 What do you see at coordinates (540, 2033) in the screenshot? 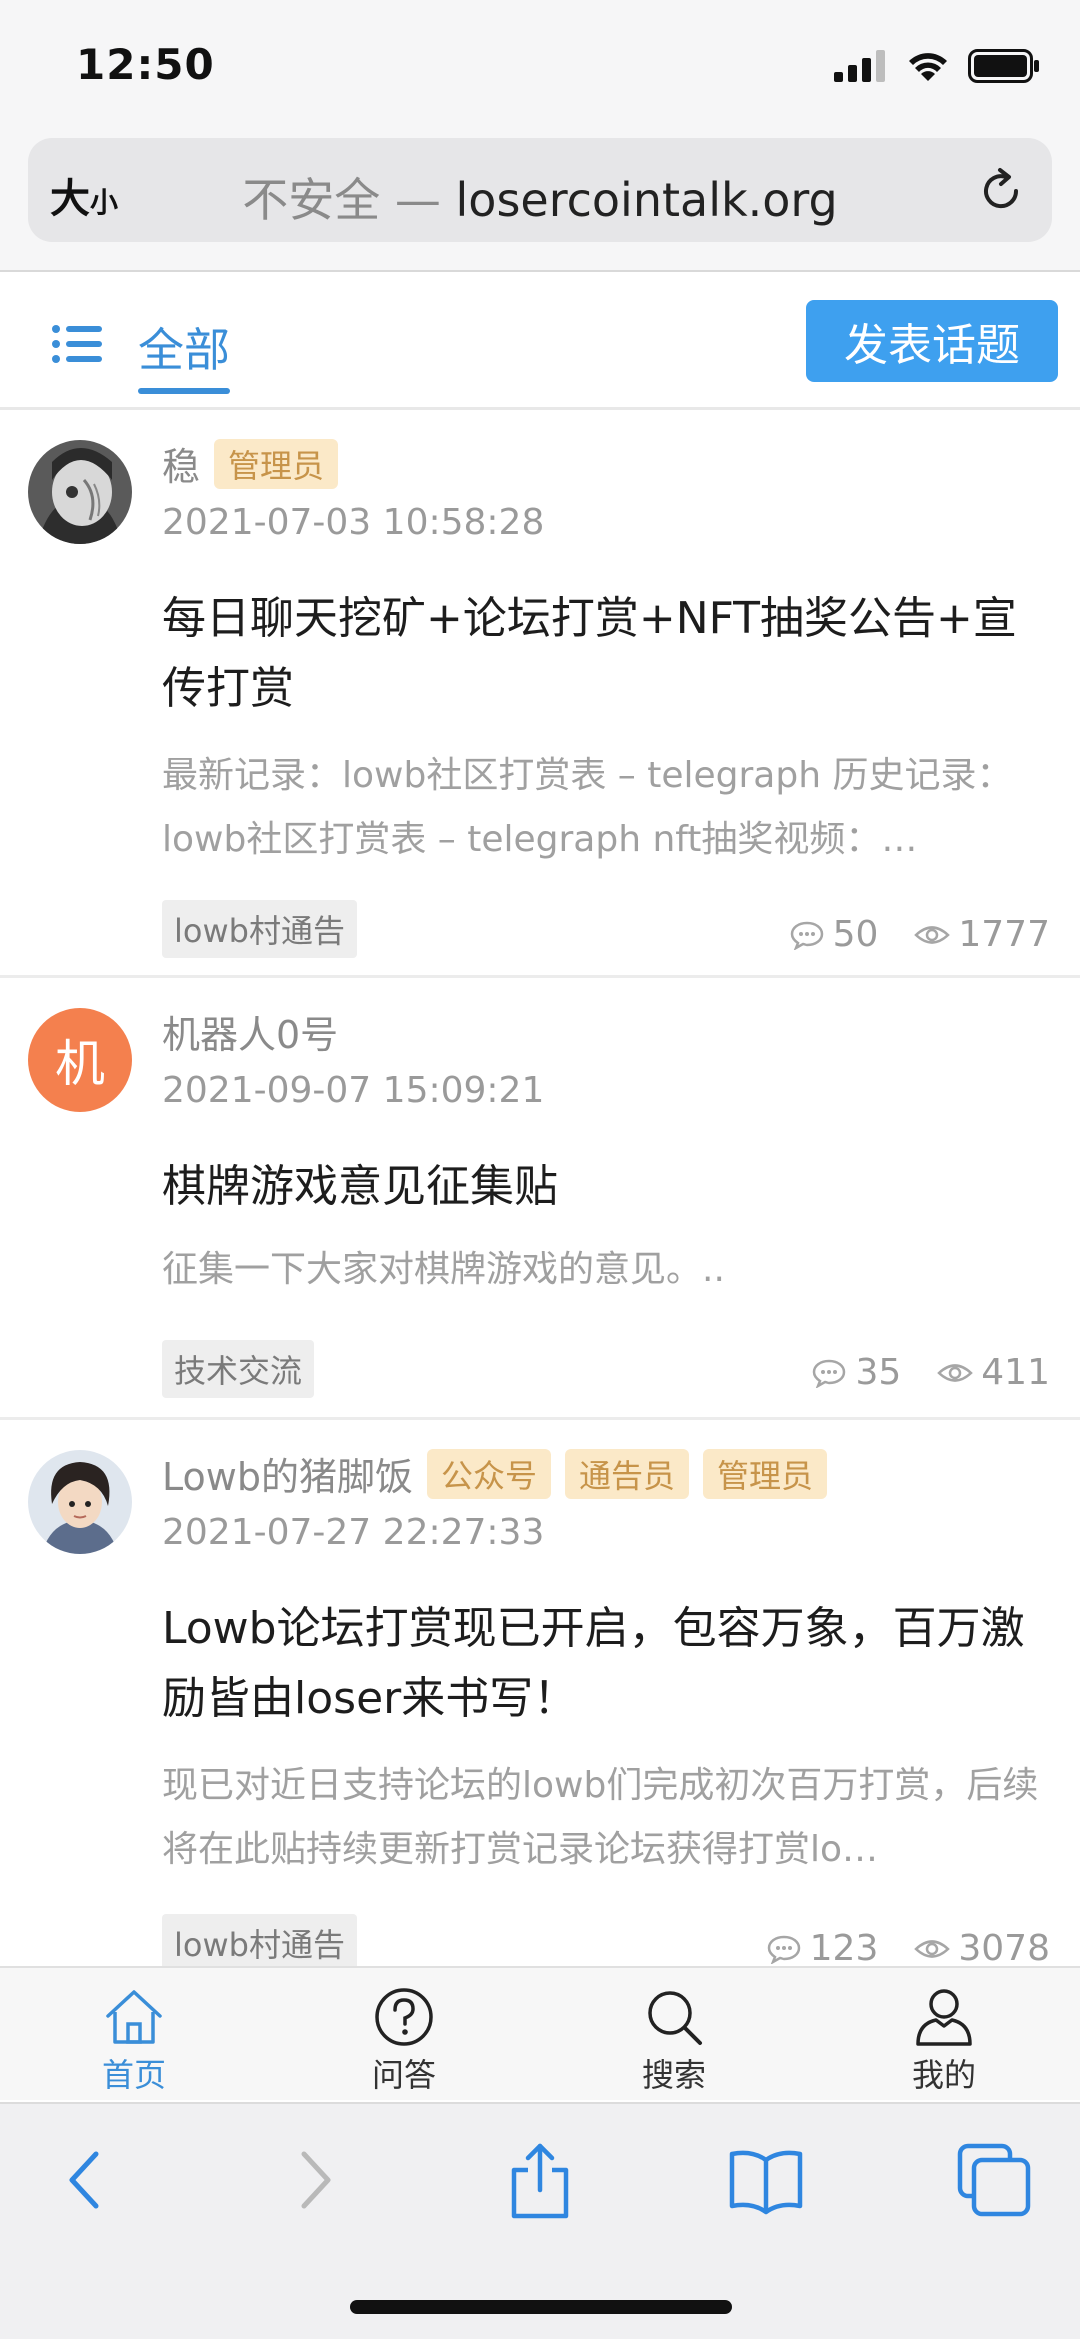
I see `bottom-nav: 首页 问答 搜索 我的` at bounding box center [540, 2033].